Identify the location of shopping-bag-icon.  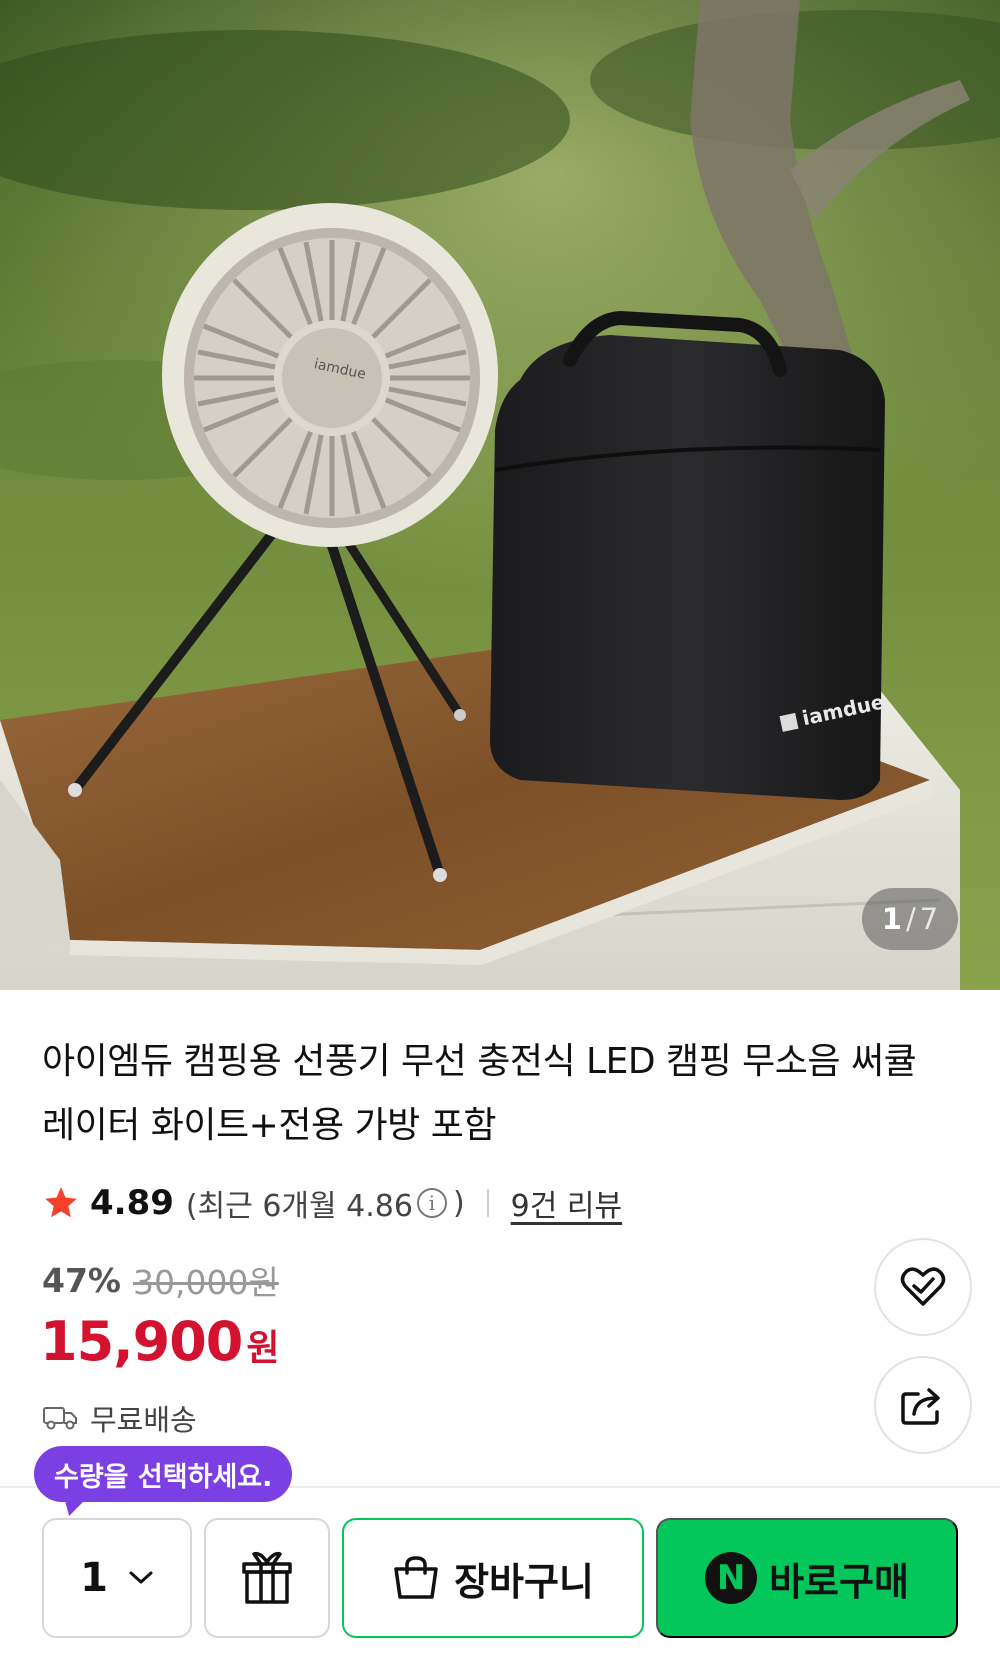
(416, 1577).